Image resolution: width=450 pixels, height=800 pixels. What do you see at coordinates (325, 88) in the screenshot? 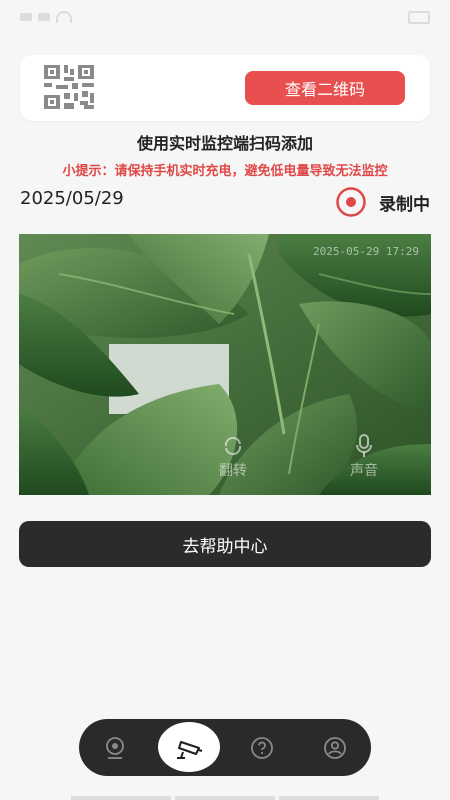
I see `view-qr-code-button: 查看二维码` at bounding box center [325, 88].